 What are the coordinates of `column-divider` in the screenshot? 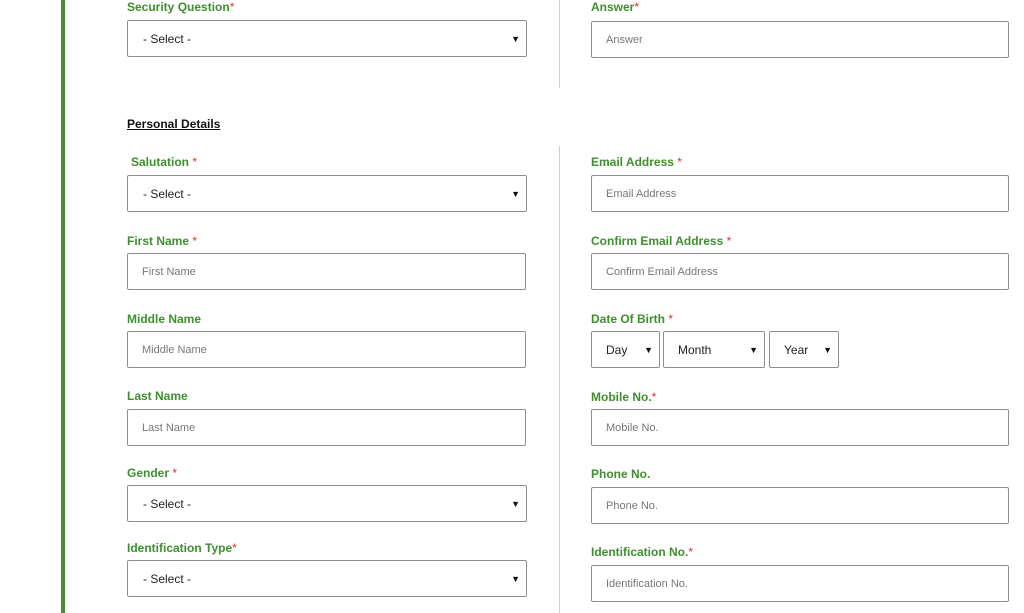 It's located at (559, 379).